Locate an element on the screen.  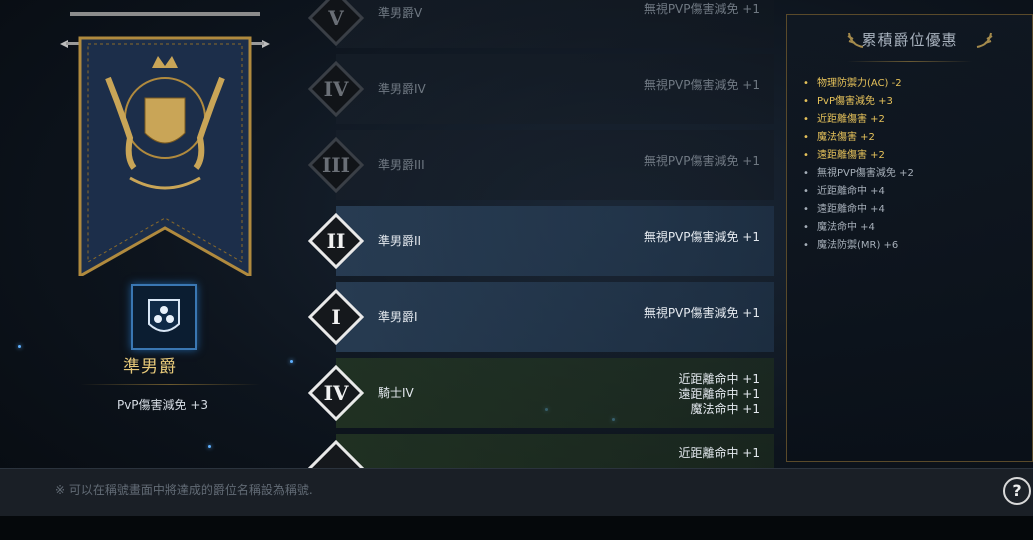
benefit-item: 魔法命中 +4 is located at coordinates (858, 228).